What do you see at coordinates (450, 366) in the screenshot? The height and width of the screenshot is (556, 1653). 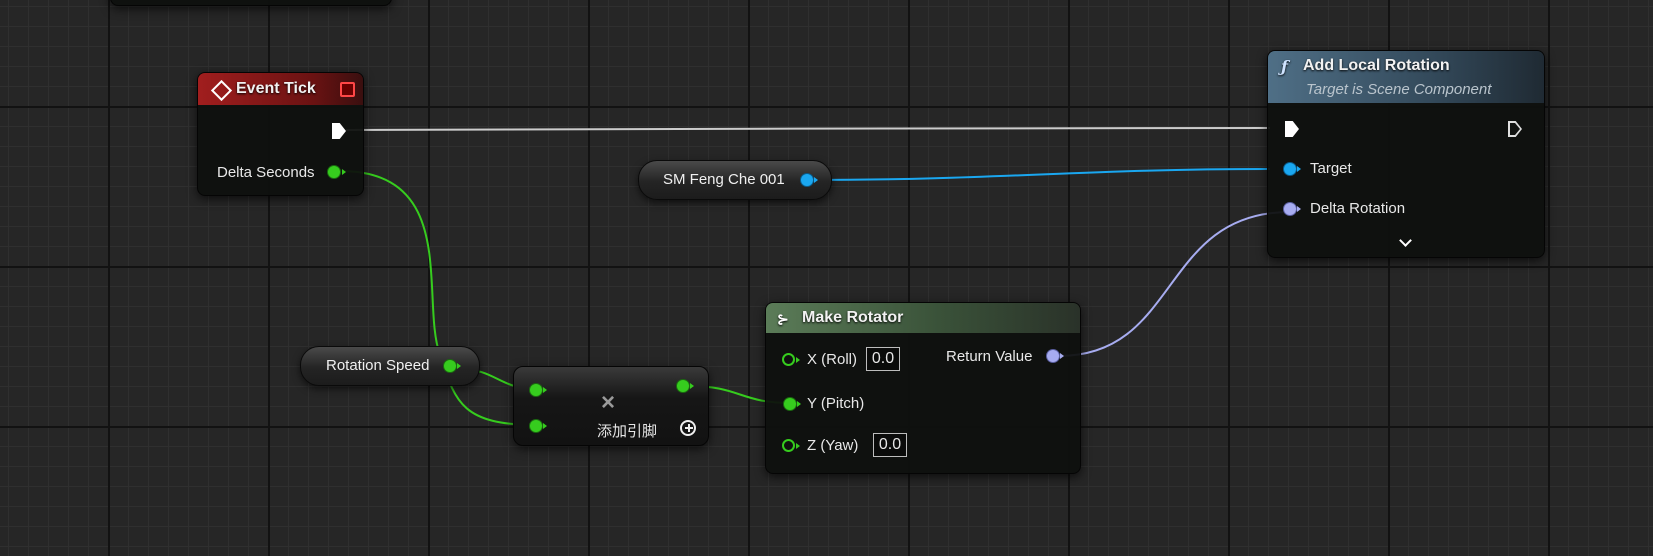 I see `rotation-speed-output-pin` at bounding box center [450, 366].